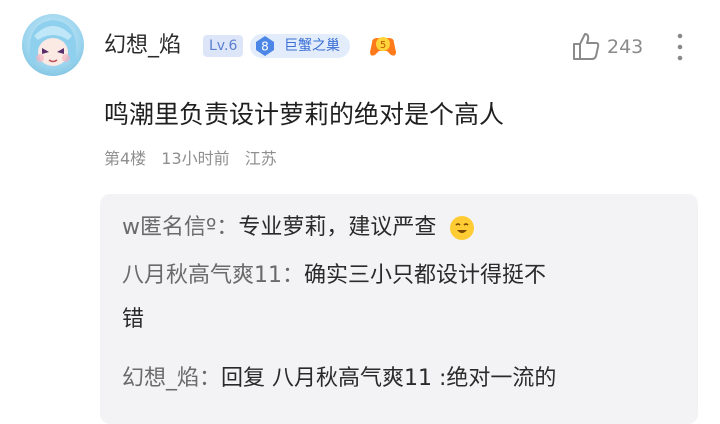 The image size is (720, 424). Describe the element at coordinates (312, 46) in the screenshot. I see `group-name: 巨蟹之巢` at that location.